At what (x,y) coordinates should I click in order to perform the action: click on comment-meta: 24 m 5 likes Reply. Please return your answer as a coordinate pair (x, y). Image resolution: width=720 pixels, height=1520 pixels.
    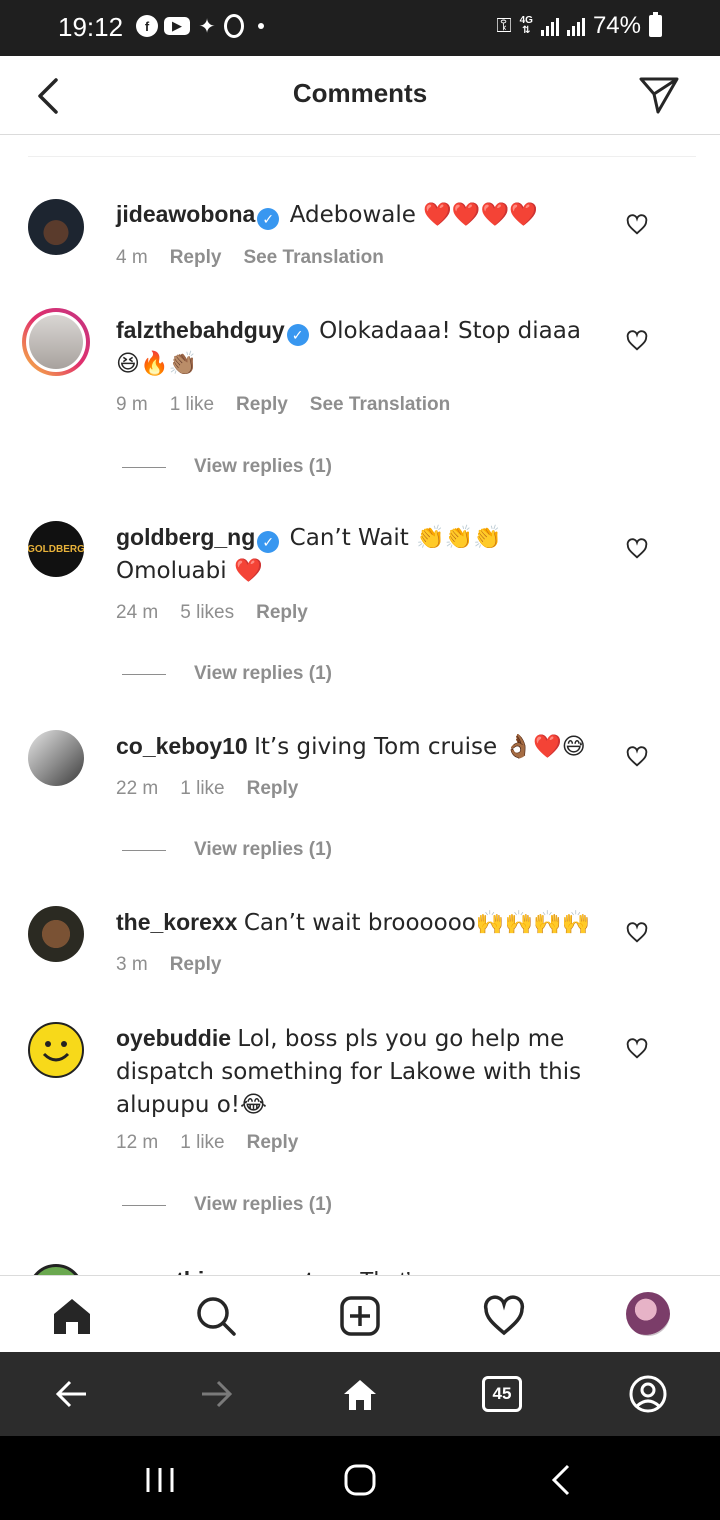
    Looking at the image, I should click on (212, 613).